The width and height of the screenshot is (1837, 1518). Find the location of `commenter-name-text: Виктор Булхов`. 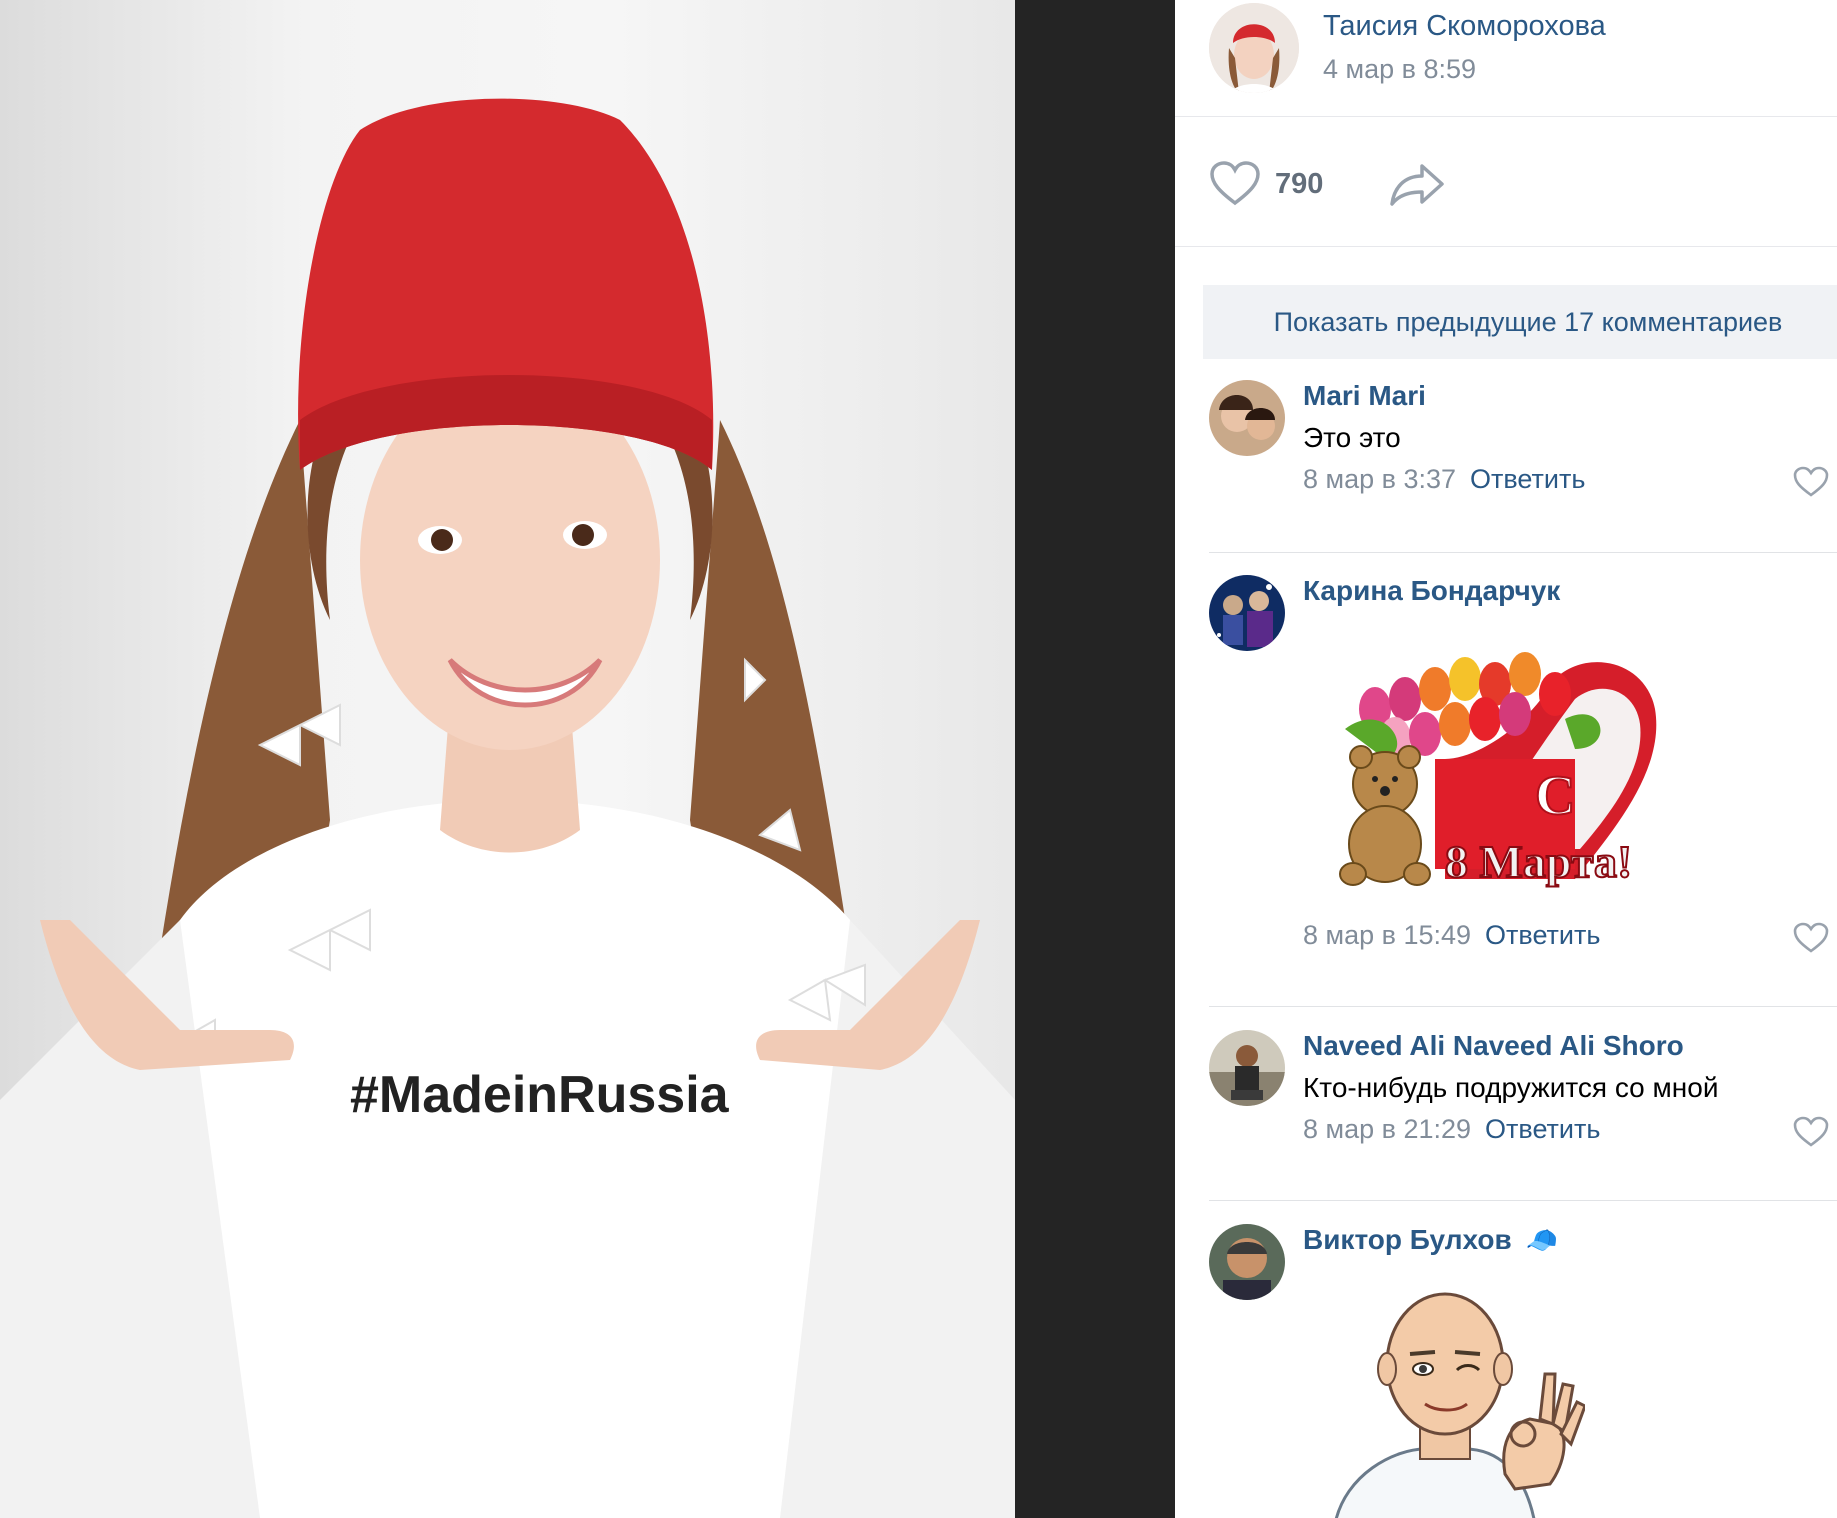

commenter-name-text: Виктор Булхов is located at coordinates (1407, 1239).